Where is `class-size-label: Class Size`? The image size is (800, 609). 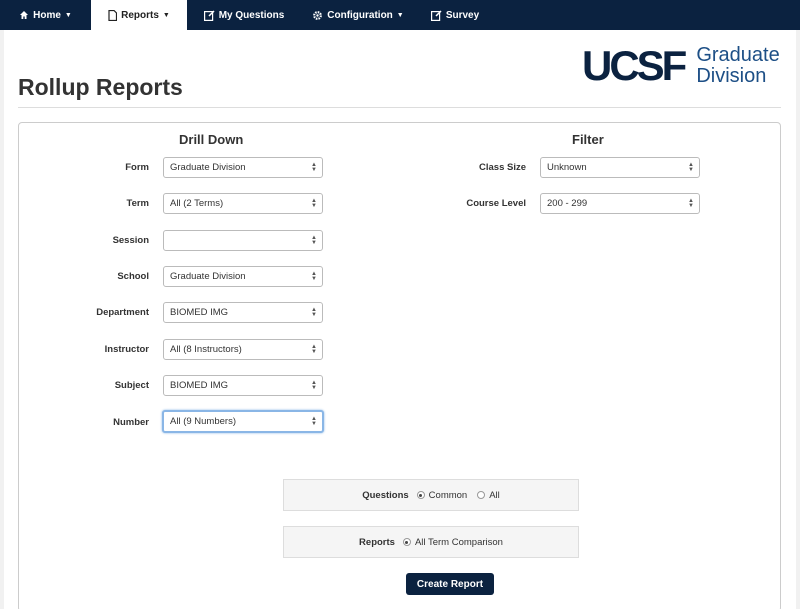
class-size-label: Class Size is located at coordinates (502, 167).